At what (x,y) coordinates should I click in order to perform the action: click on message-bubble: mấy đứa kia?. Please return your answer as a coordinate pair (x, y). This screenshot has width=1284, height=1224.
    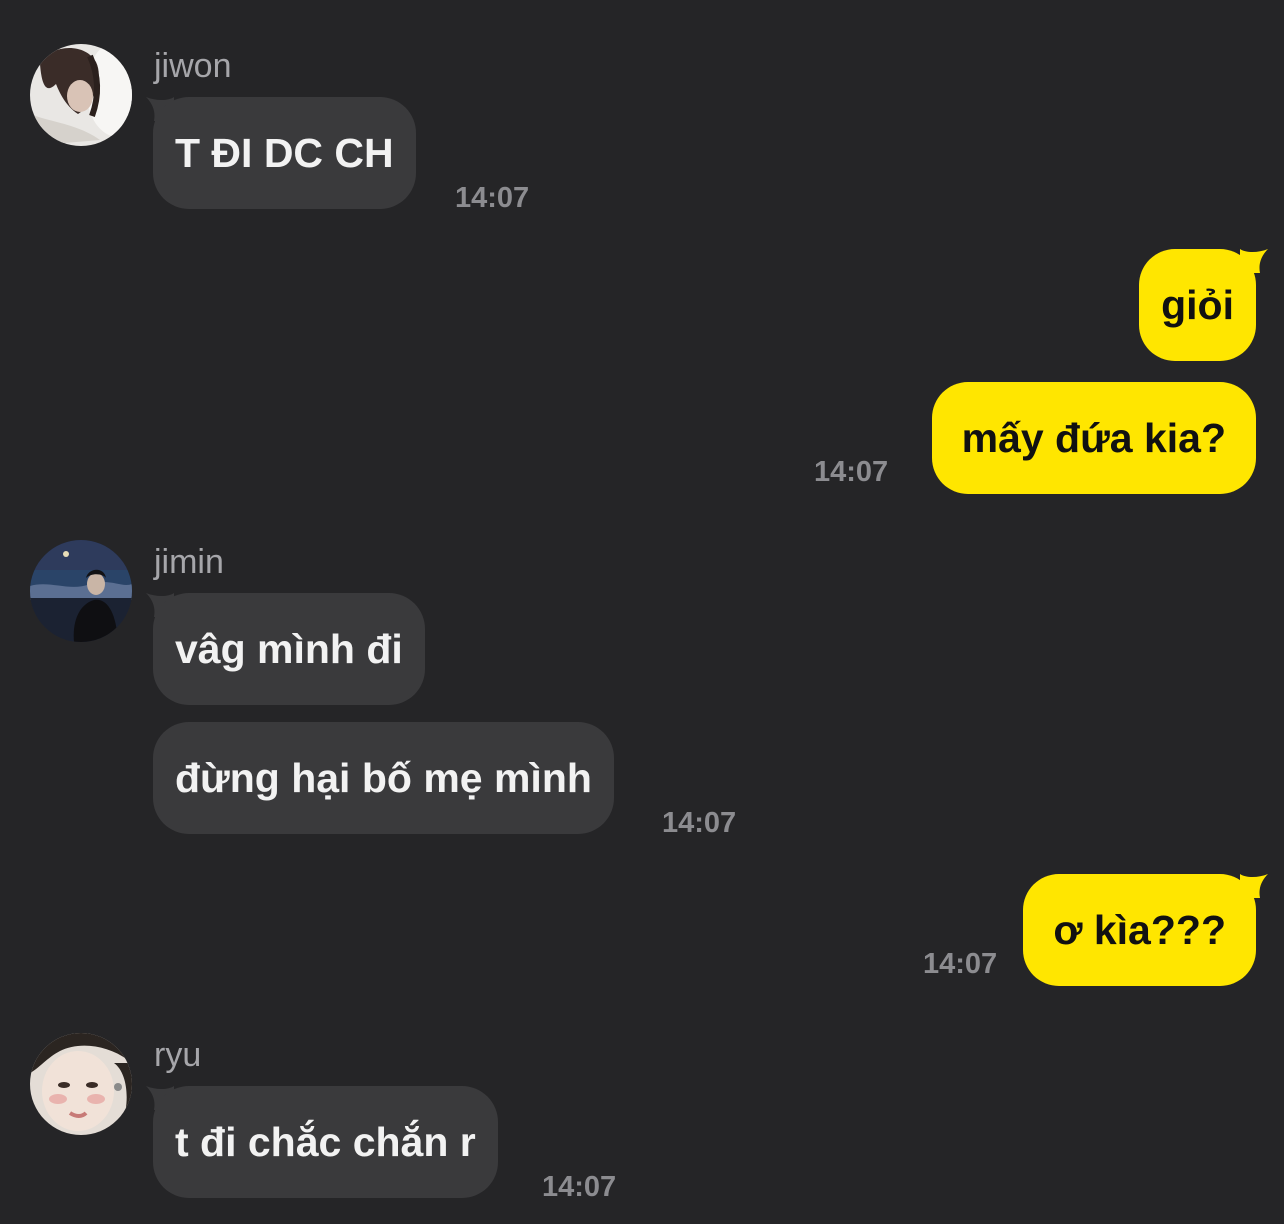
    Looking at the image, I should click on (1093, 438).